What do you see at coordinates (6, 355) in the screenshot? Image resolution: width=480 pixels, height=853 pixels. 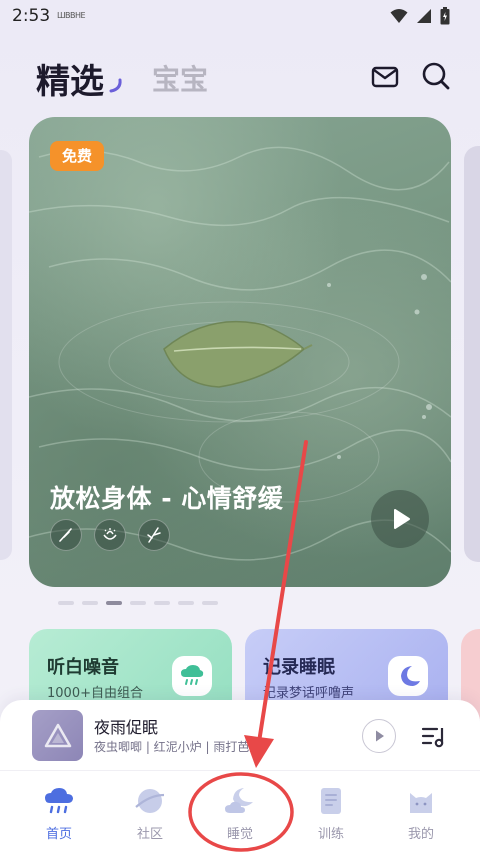 I see `carousel-prev-card` at bounding box center [6, 355].